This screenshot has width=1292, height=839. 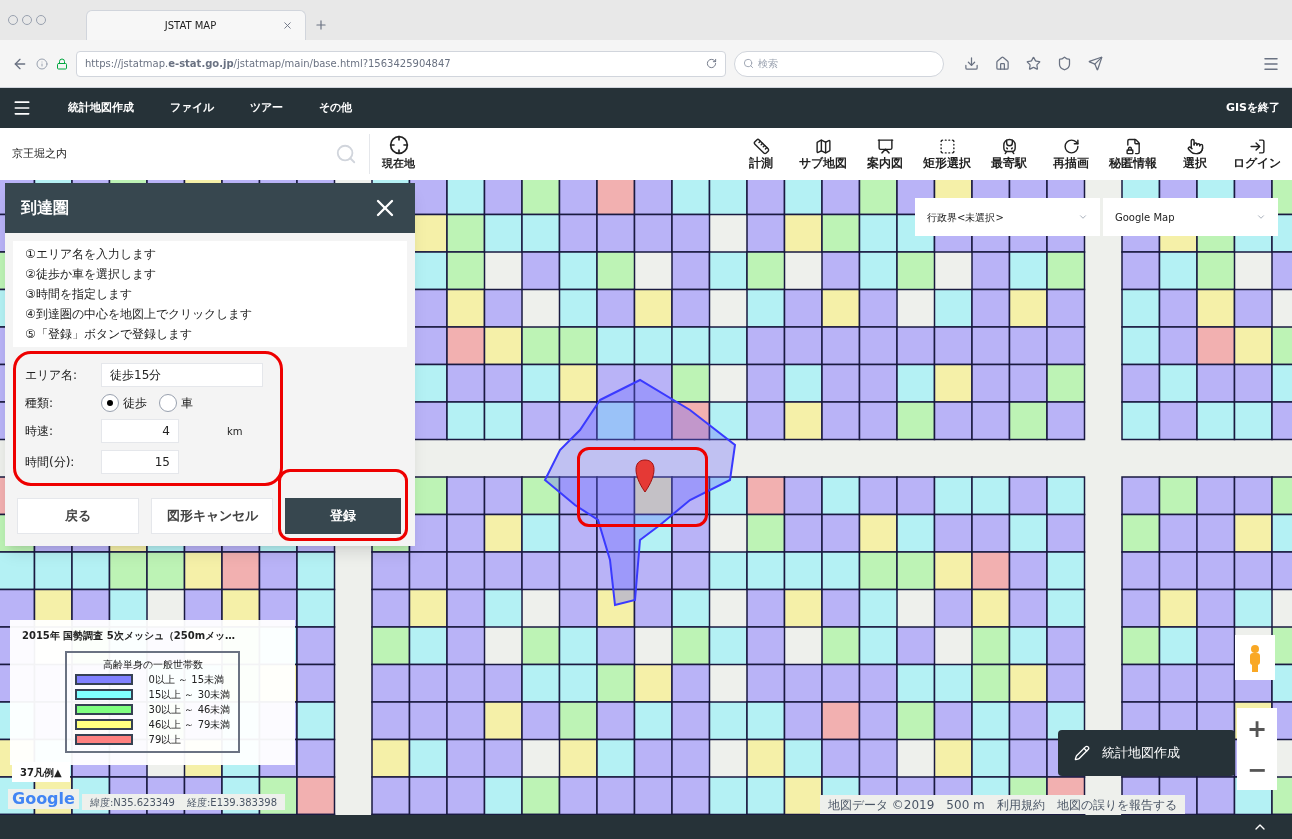 I want to click on map-tool-button: 秘匿情報, so click(x=1133, y=154).